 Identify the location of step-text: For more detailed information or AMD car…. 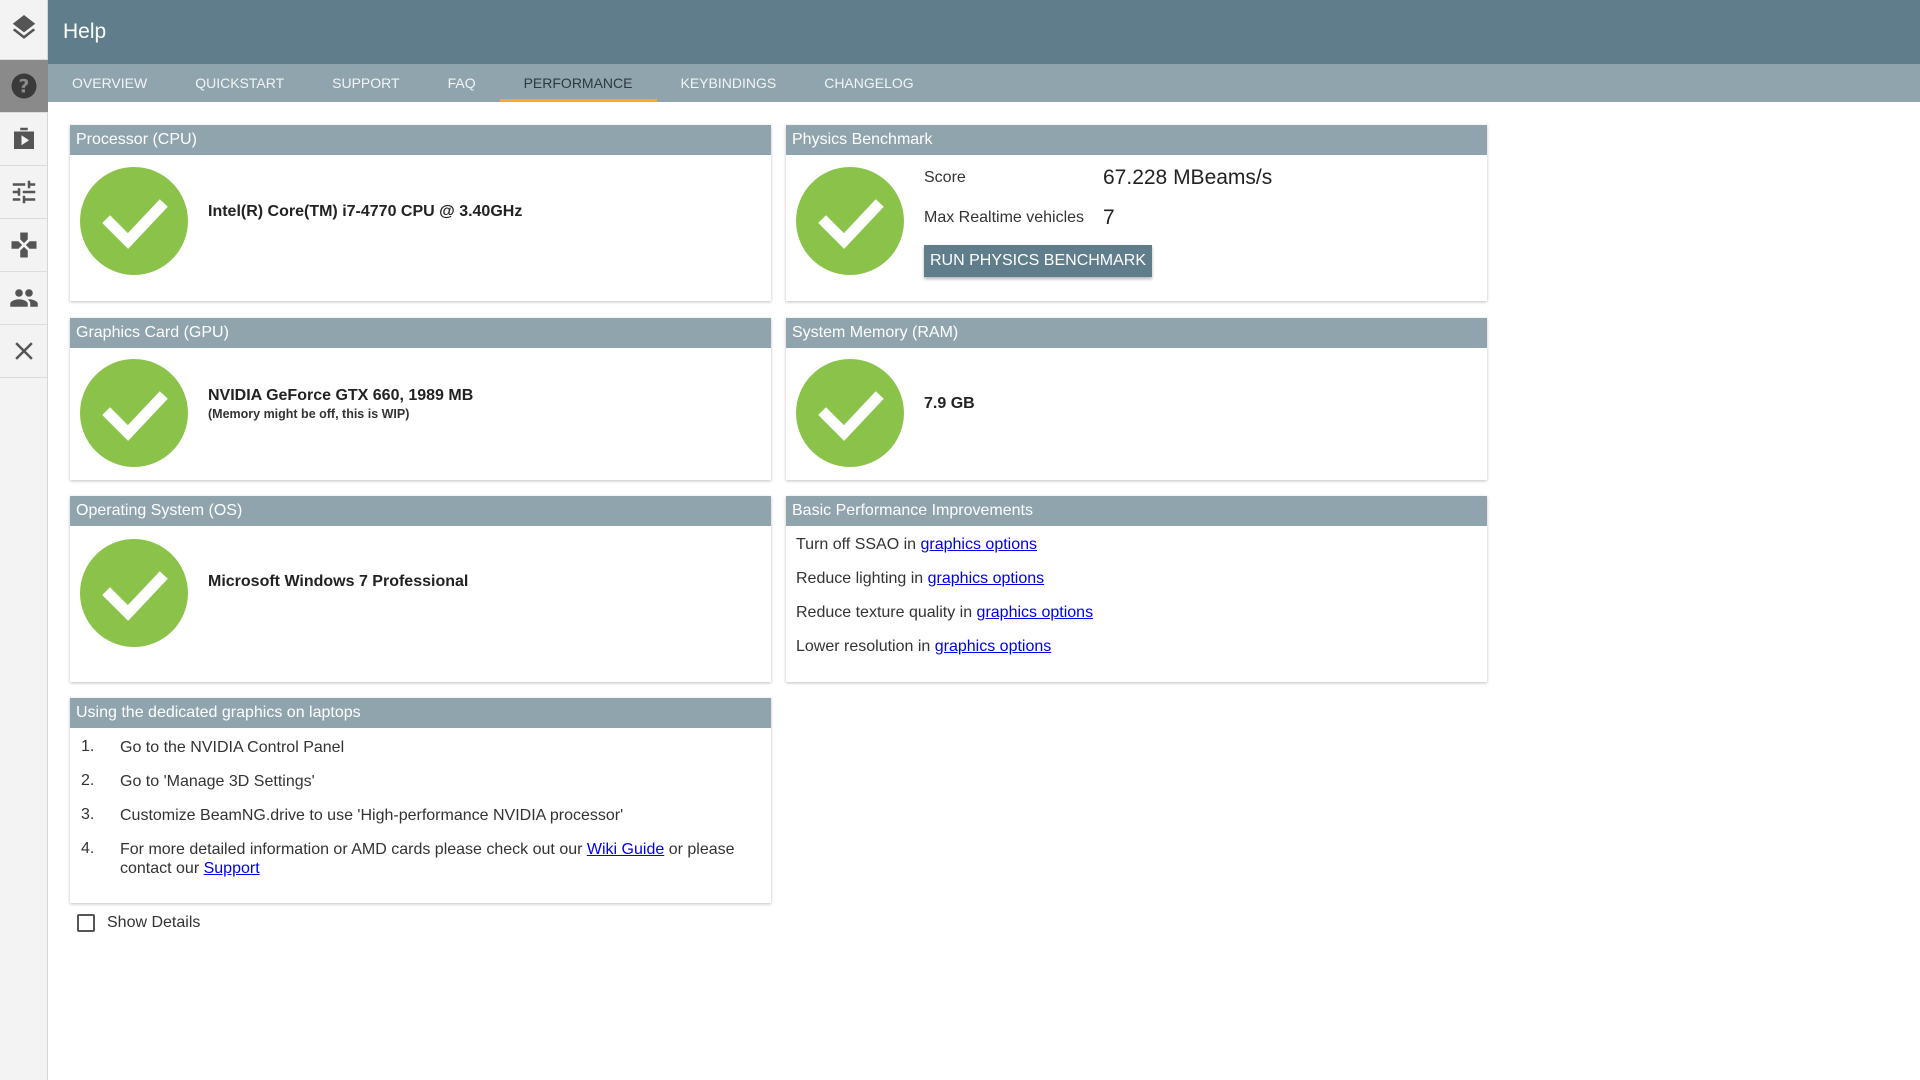
(440, 859).